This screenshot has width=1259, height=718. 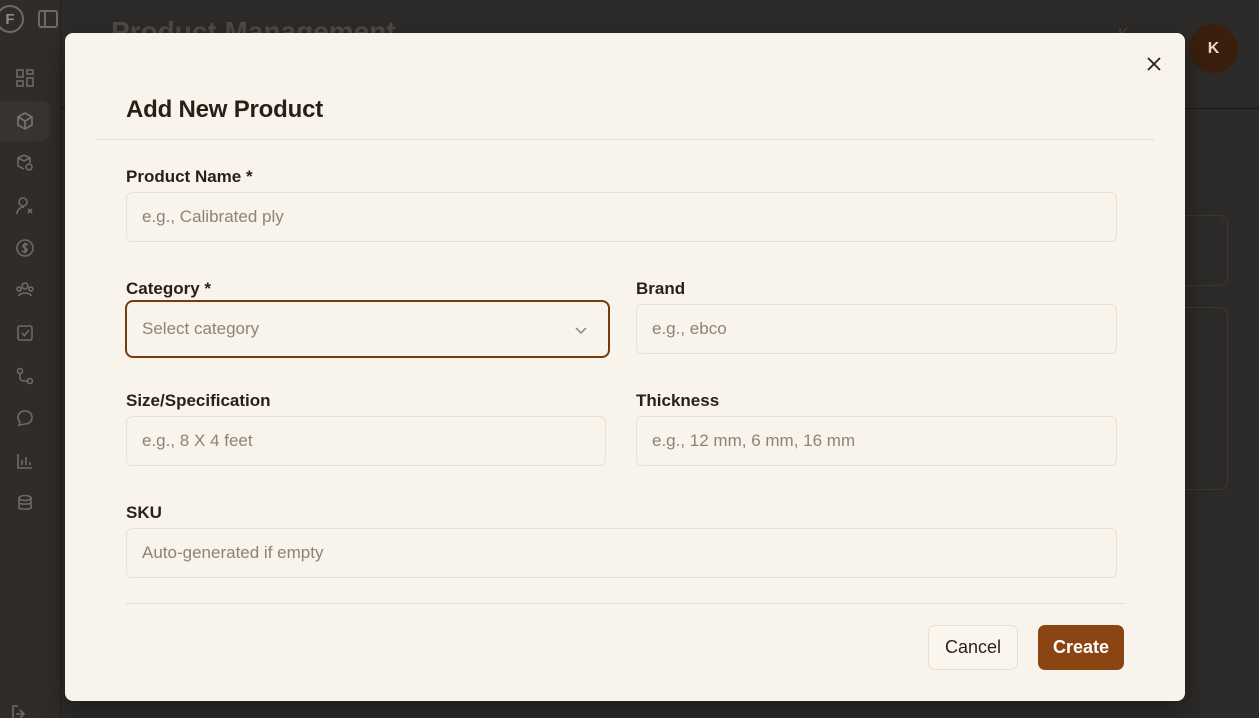 I want to click on chevron-down-icon, so click(x=581, y=331).